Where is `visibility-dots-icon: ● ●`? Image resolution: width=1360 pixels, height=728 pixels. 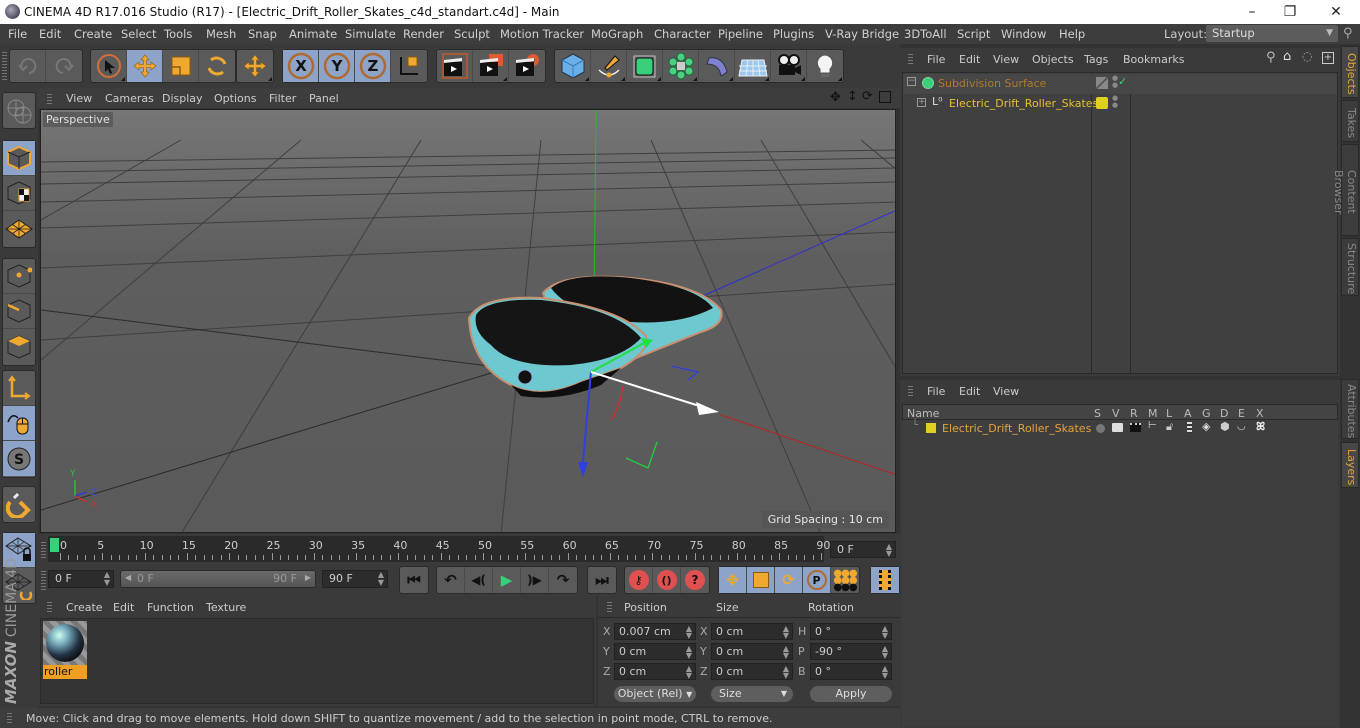
visibility-dots-icon: ● ● is located at coordinates (1115, 102).